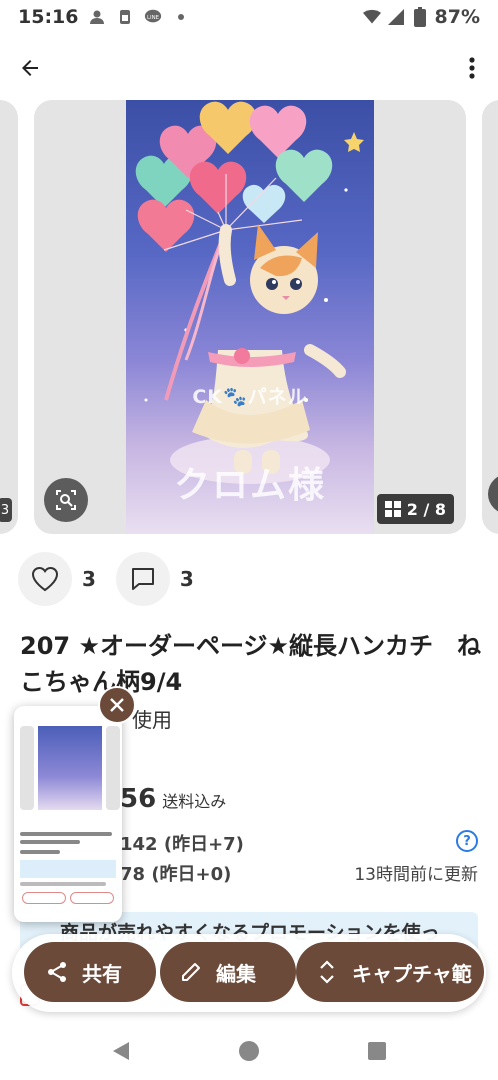 This screenshot has height=1080, width=498. What do you see at coordinates (249, 485) in the screenshot?
I see `watermark-customer-name: クロム様` at bounding box center [249, 485].